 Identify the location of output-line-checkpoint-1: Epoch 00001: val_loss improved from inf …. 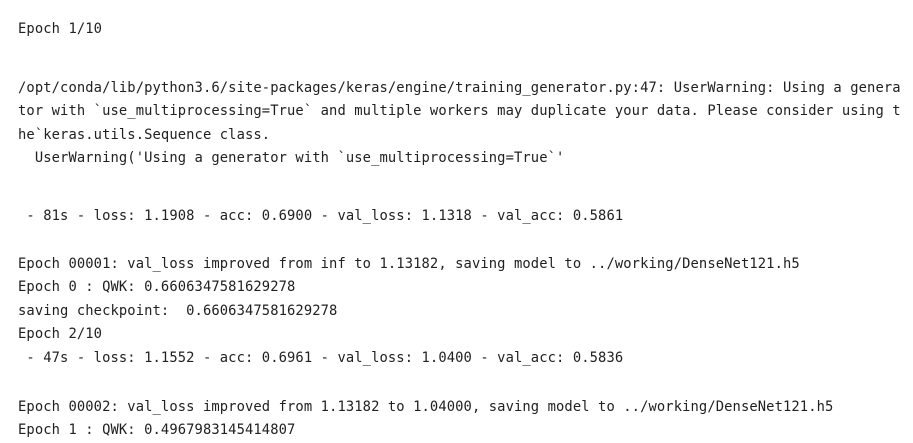
(409, 264).